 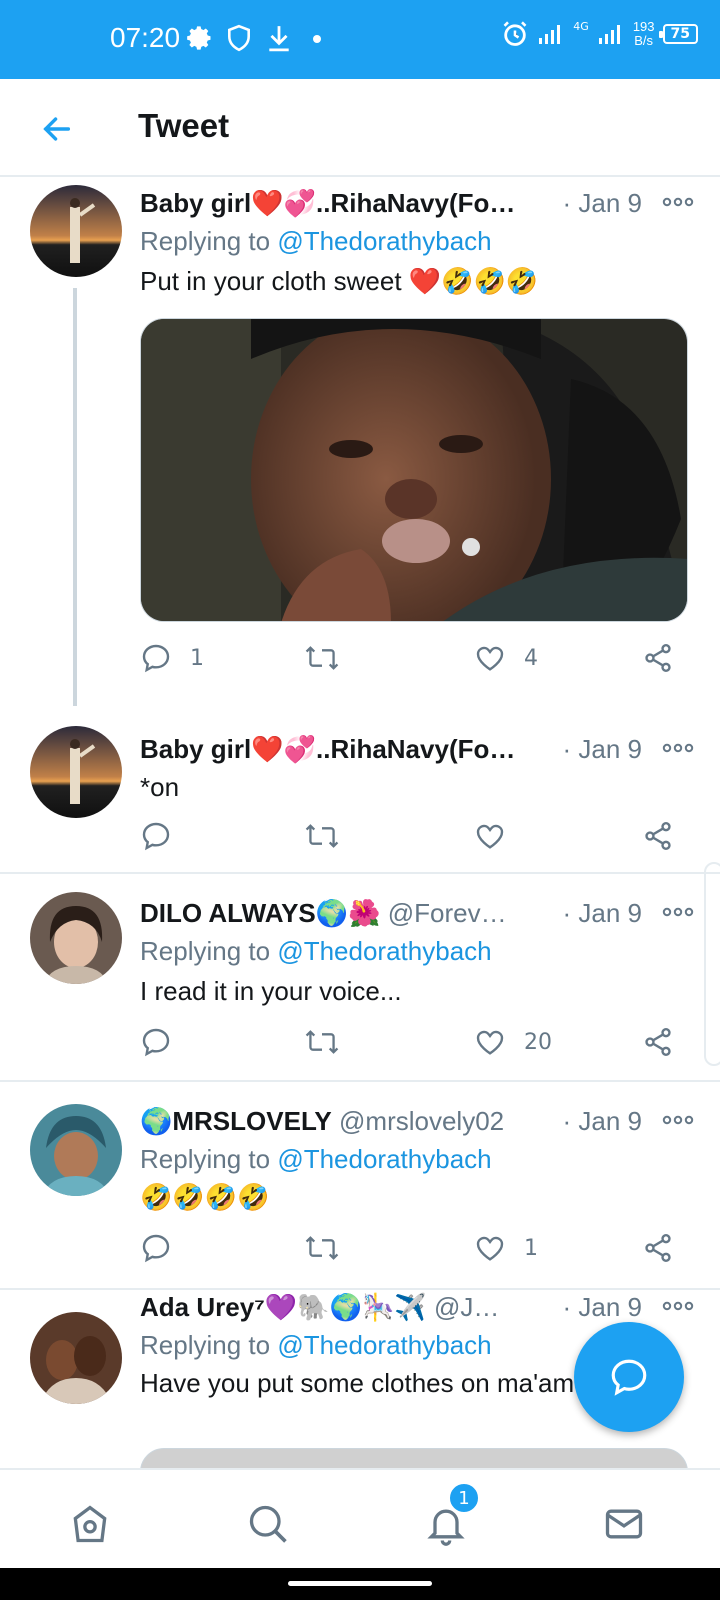 What do you see at coordinates (490, 836) in the screenshot?
I see `like-button` at bounding box center [490, 836].